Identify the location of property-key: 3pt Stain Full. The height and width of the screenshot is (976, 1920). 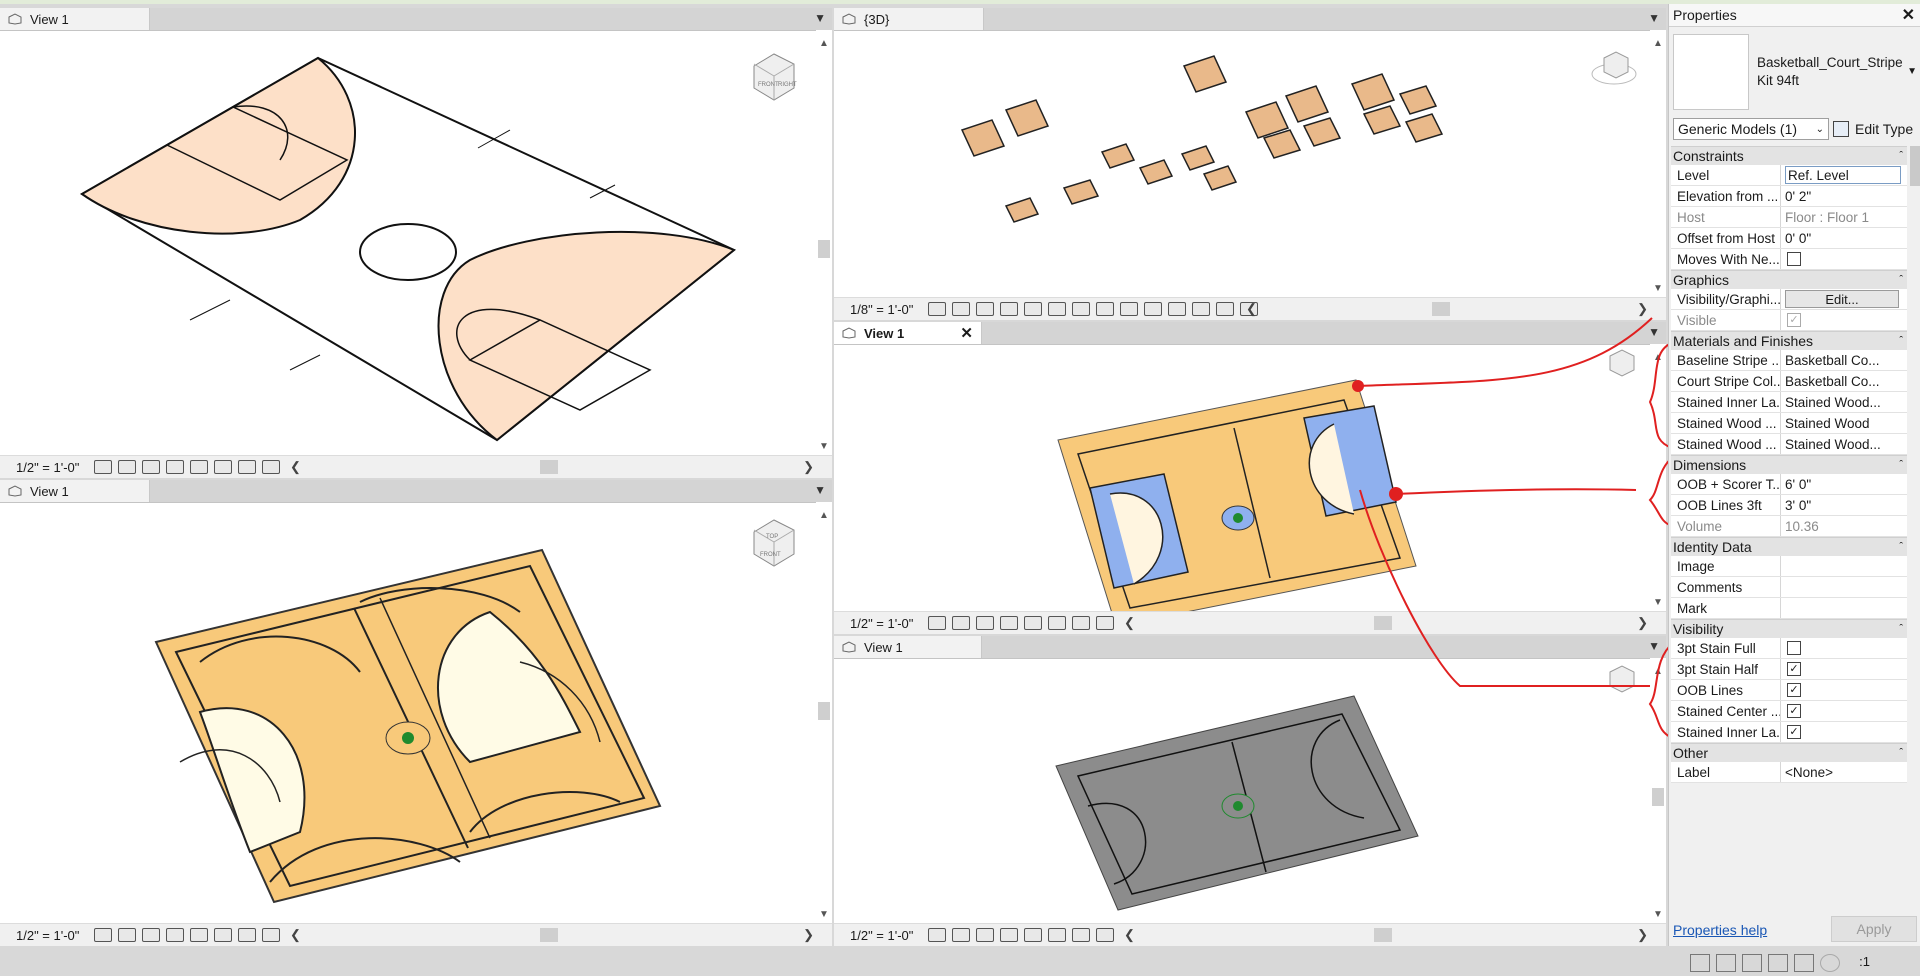
(1726, 648).